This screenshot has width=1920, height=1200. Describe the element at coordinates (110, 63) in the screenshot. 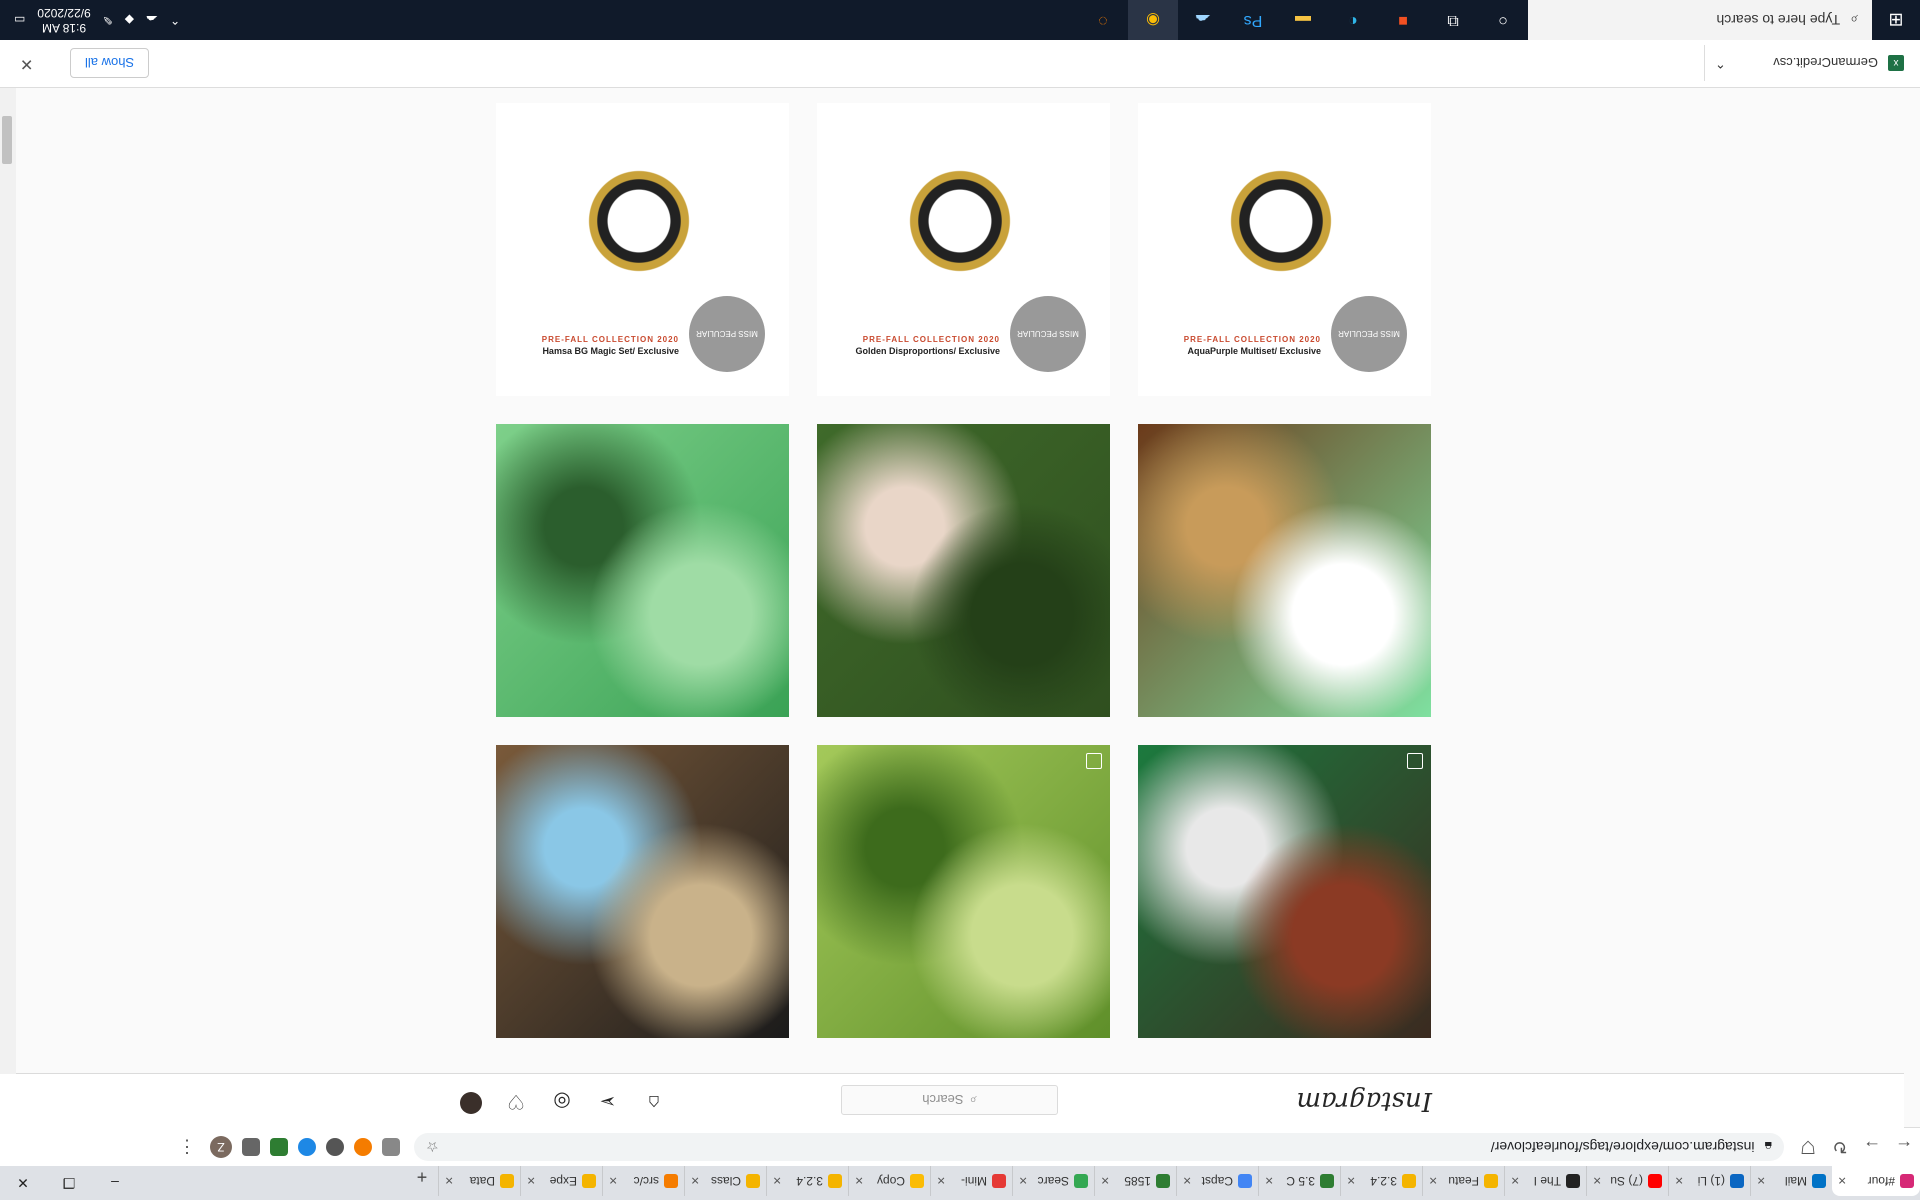

I see `show-all-button: Show all` at that location.